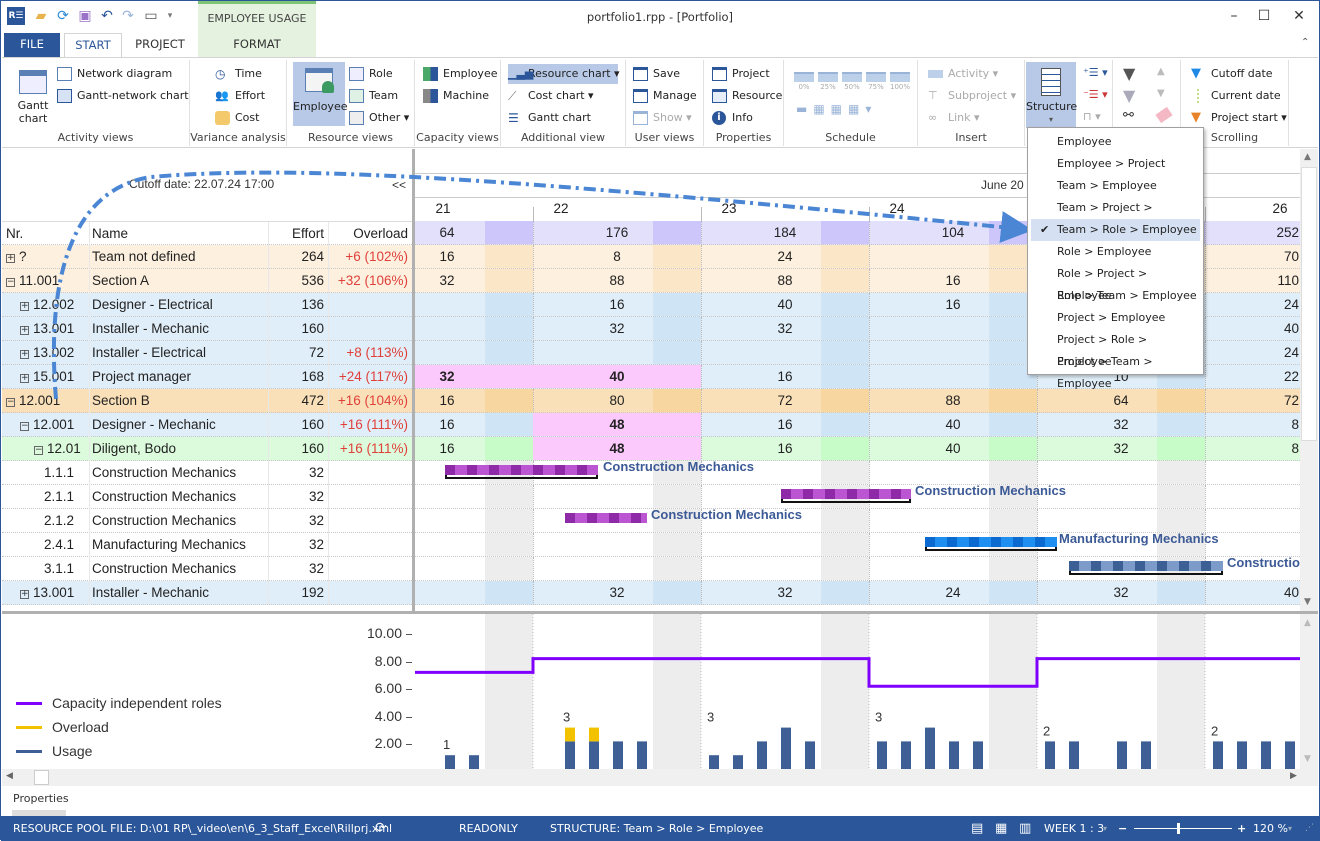  What do you see at coordinates (1161, 71) in the screenshot?
I see `move-up-icon: ▲` at bounding box center [1161, 71].